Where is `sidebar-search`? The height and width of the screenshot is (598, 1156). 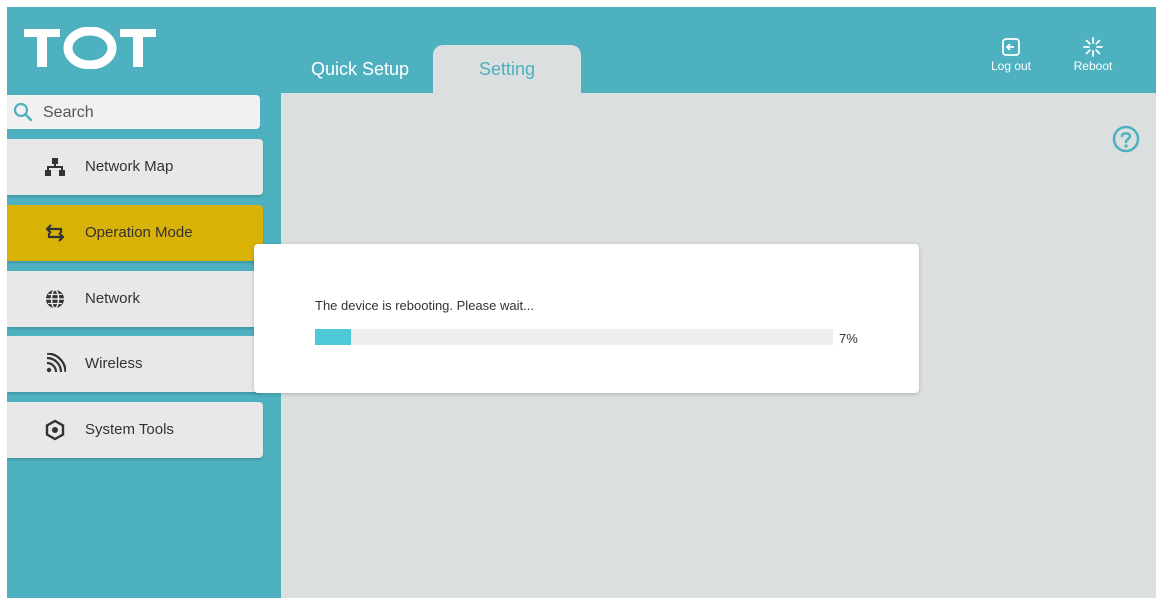 sidebar-search is located at coordinates (133, 112).